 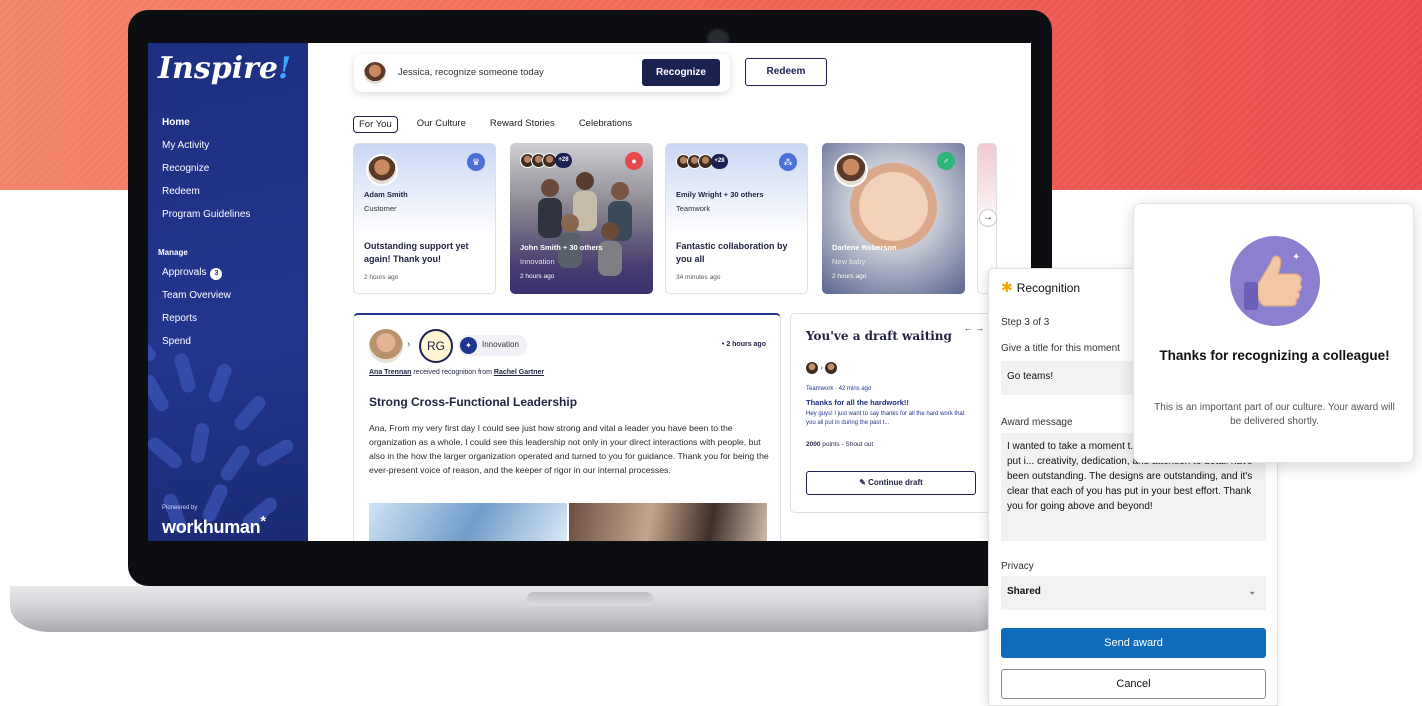 I want to click on card-name: Emily Wright + 30 others, so click(x=720, y=194).